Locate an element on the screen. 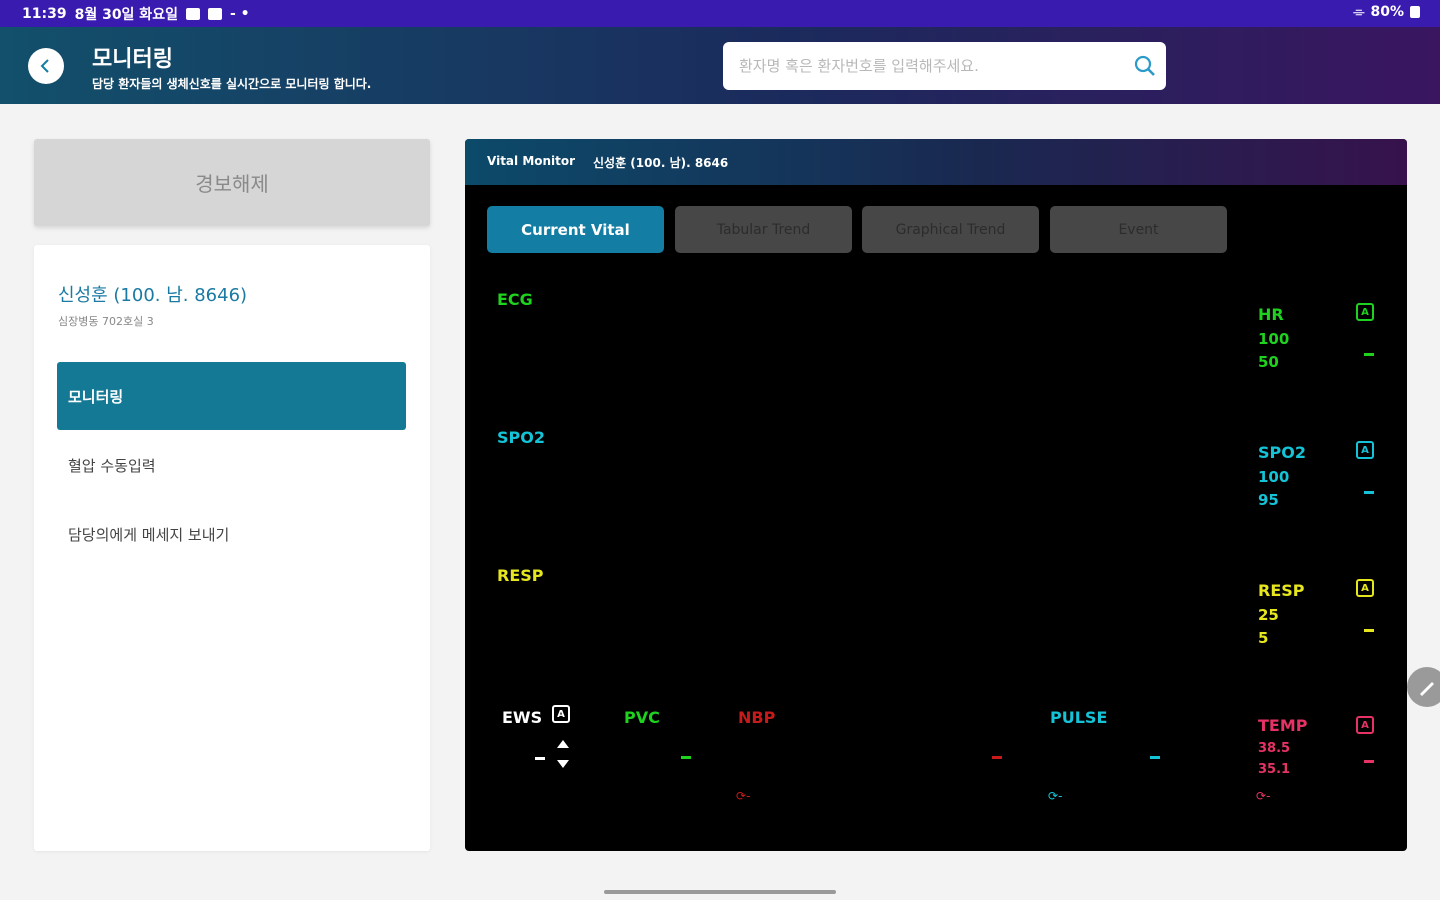  resp-low-limit: 5 is located at coordinates (1263, 638).